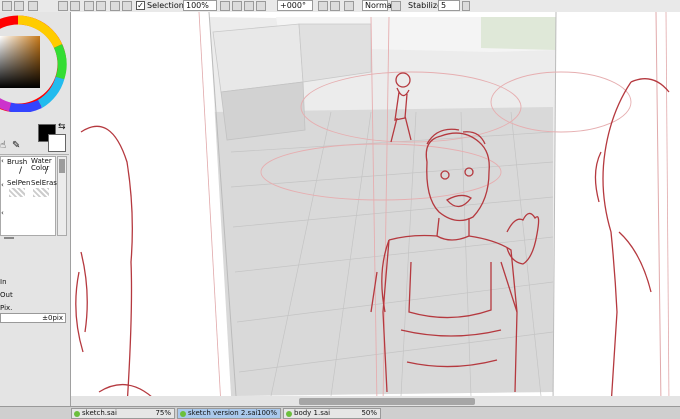  What do you see at coordinates (123, 413) in the screenshot?
I see `document-tab-sketch: sketch.sai 75%` at bounding box center [123, 413].